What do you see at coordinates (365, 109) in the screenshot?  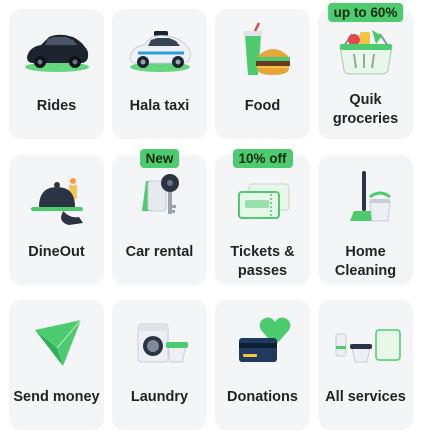 I see `service-label: Quik groceries` at bounding box center [365, 109].